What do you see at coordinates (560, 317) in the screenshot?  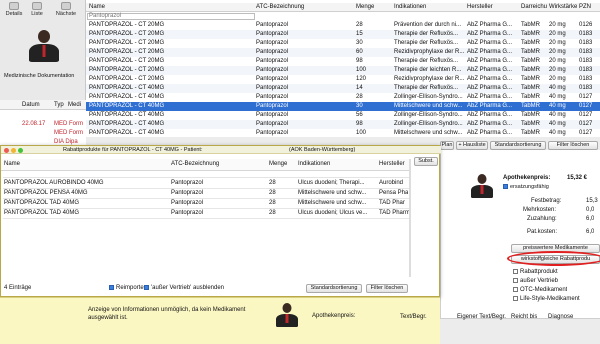 I see `tab-diagnose: Diagnose` at bounding box center [560, 317].